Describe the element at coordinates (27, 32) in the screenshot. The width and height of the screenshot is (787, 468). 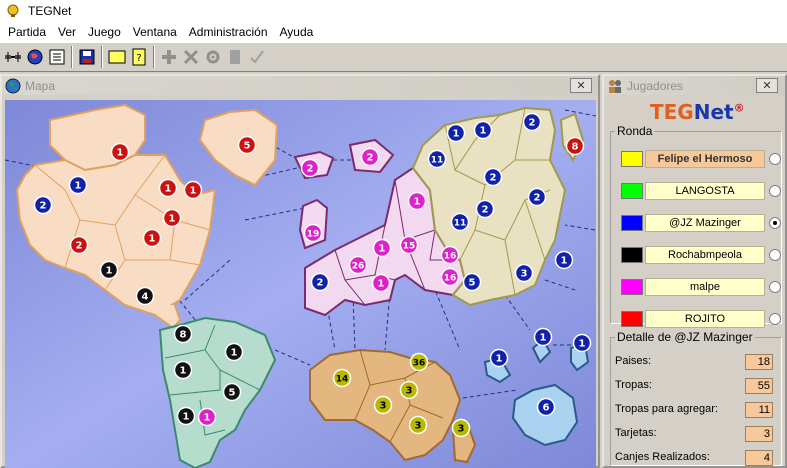
I see `menu-partida: Partida` at that location.